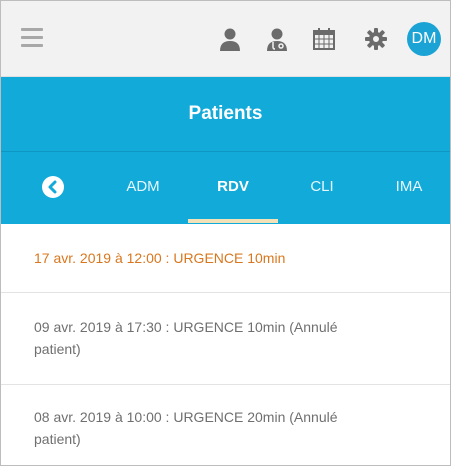  I want to click on appointment-text: 17 avr. 2019 à 12:00 : URGENCE 10min, so click(160, 258).